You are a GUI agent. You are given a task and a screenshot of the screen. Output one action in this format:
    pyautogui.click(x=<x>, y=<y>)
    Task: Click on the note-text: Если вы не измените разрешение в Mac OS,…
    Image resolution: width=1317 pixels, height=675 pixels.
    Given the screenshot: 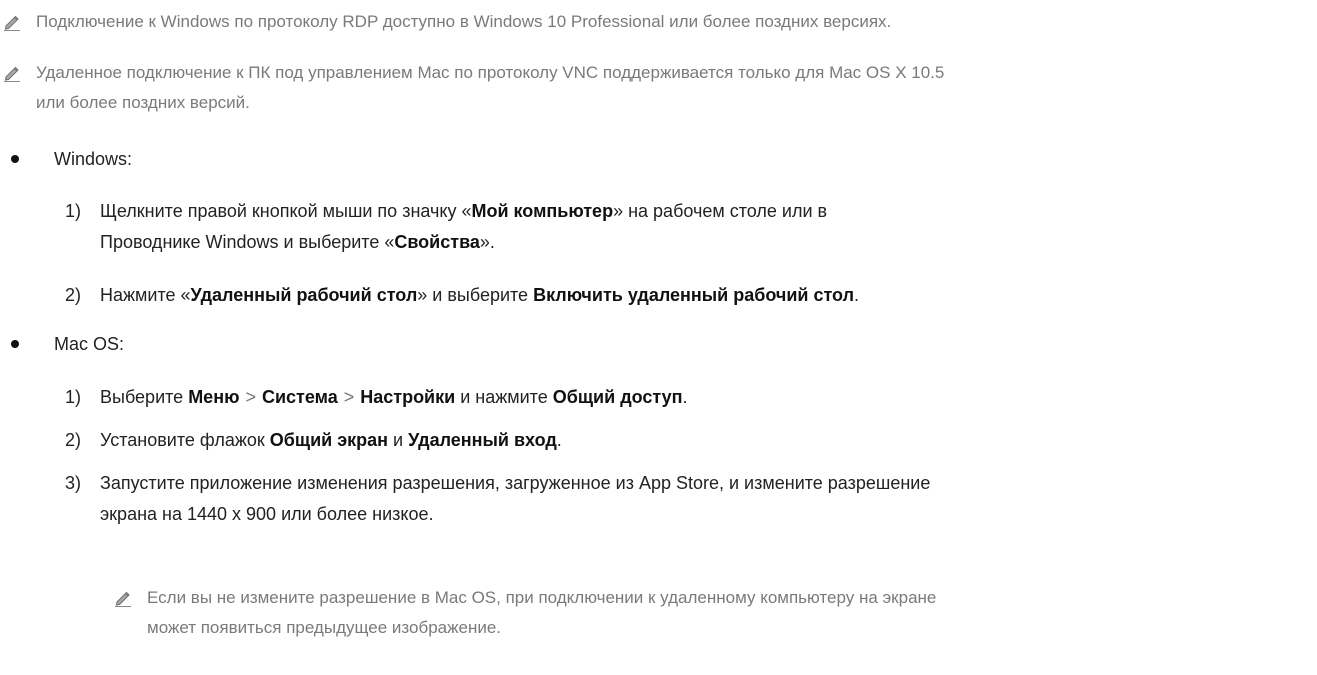 What is the action you would take?
    pyautogui.click(x=535, y=613)
    